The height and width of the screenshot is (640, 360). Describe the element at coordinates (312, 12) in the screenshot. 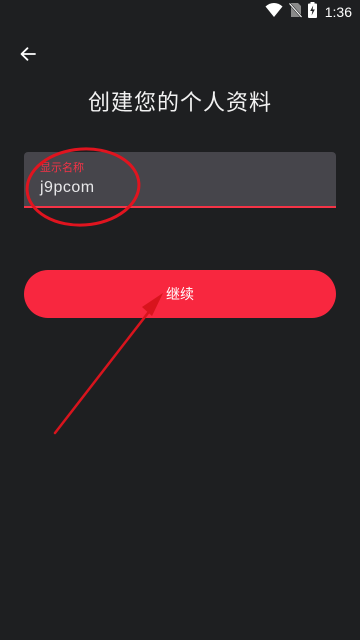

I see `battery-charging-icon` at that location.